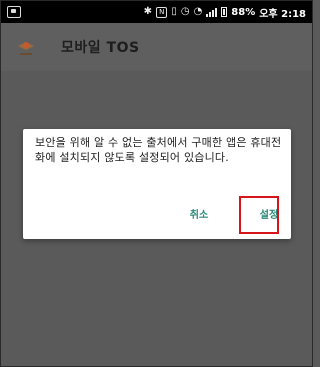  What do you see at coordinates (14, 12) in the screenshot?
I see `app-notification-icon` at bounding box center [14, 12].